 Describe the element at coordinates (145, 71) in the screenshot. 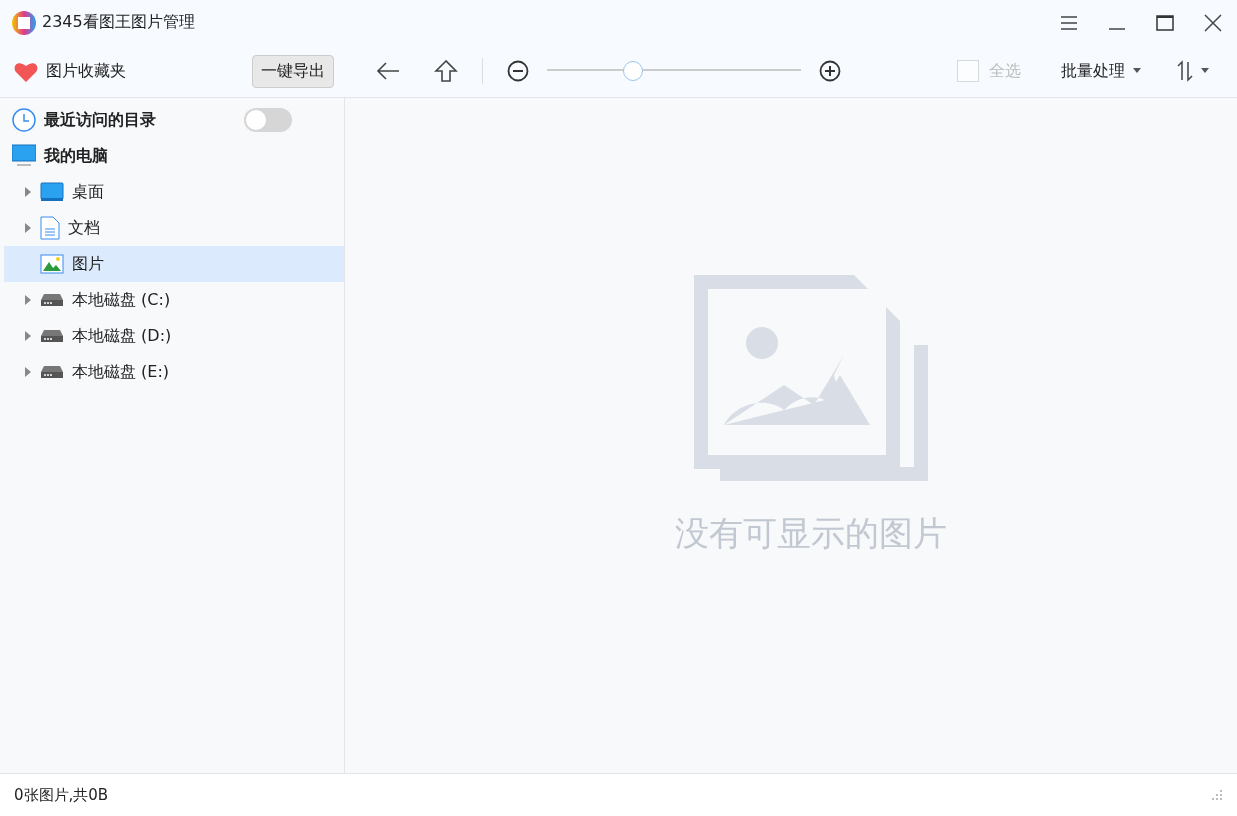

I see `favorites-link: 图片收藏夹` at that location.